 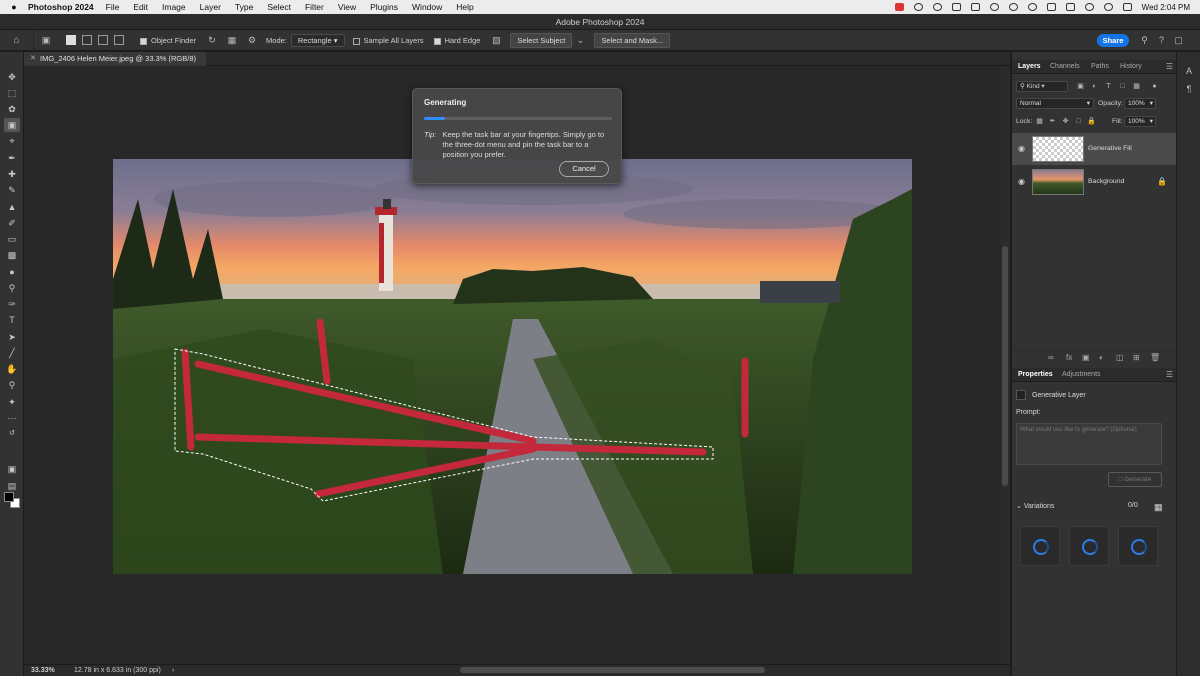 I want to click on blur-tool-icon: ●, so click(x=12, y=272).